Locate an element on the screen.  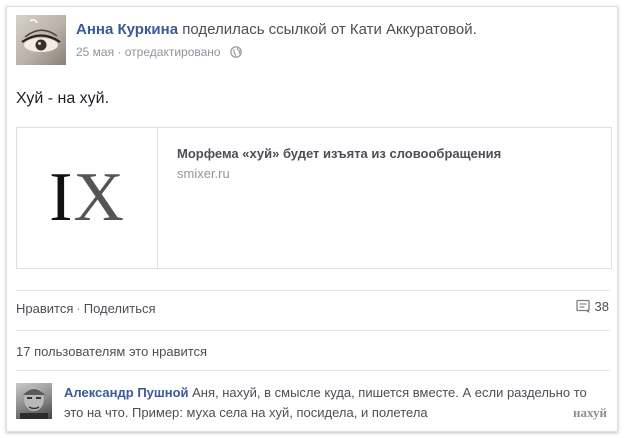
likes-summary: 17 пользователям это нравится is located at coordinates (111, 351).